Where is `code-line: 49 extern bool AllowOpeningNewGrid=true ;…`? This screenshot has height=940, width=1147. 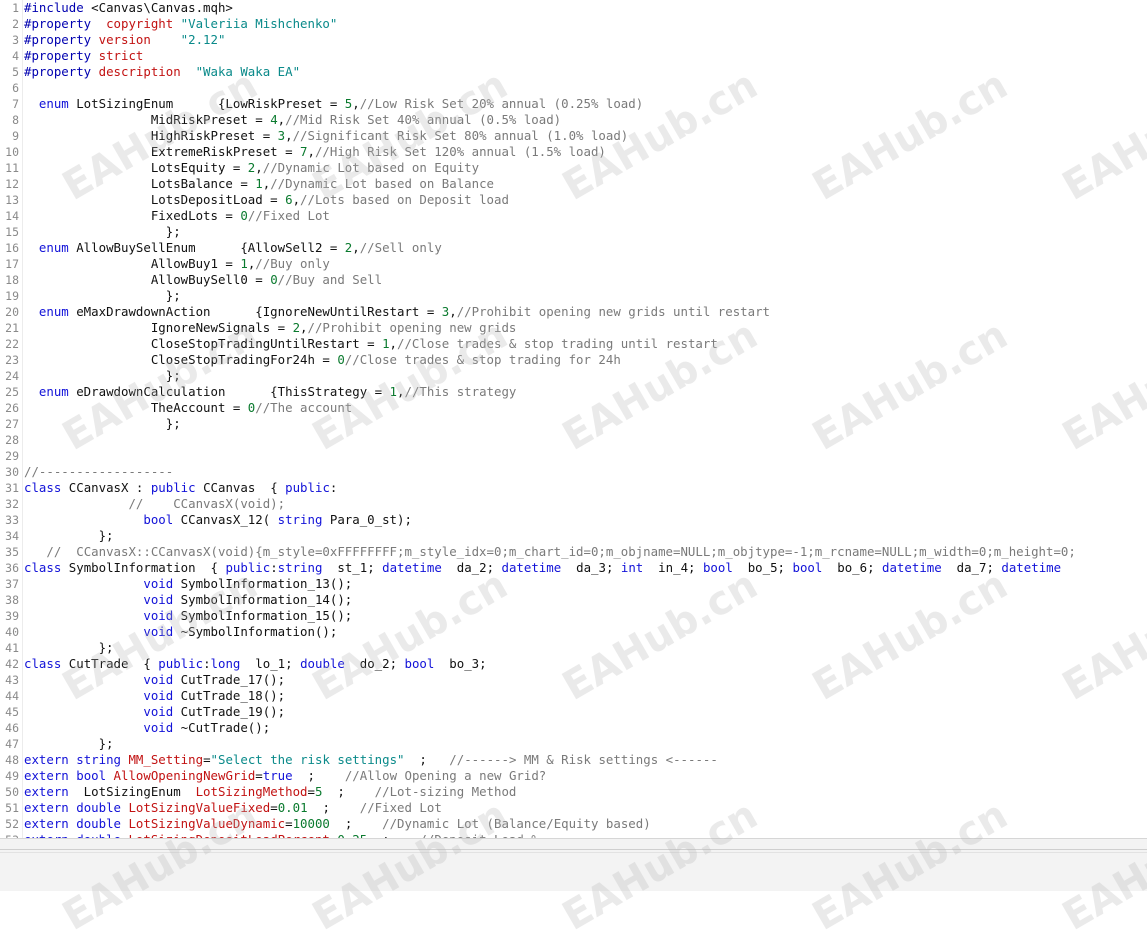
code-line: 49 extern bool AllowOpeningNewGrid=true ;… is located at coordinates (573, 776).